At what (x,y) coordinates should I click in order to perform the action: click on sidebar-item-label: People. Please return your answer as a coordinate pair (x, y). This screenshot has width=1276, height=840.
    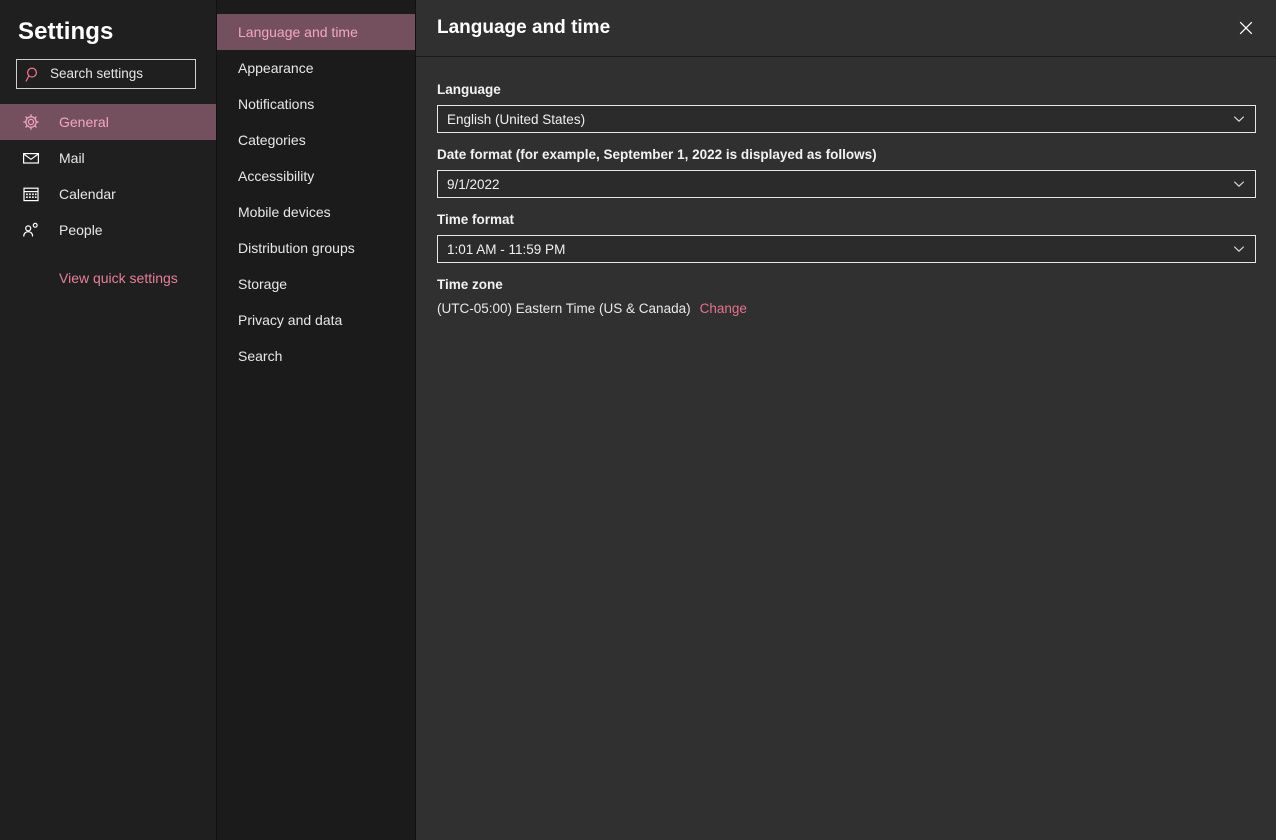
    Looking at the image, I should click on (81, 230).